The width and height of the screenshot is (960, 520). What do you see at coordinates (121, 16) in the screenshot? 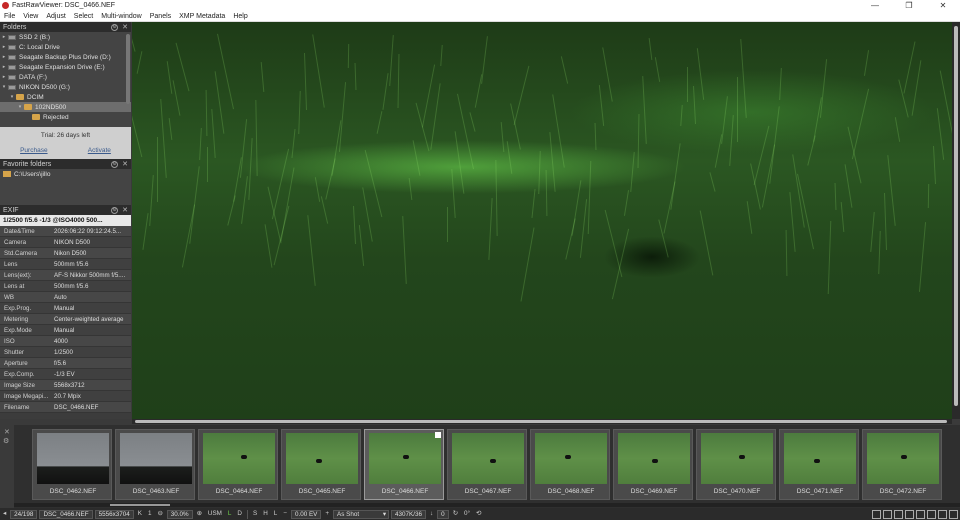
I see `menu-multi-window: Multi-window` at bounding box center [121, 16].